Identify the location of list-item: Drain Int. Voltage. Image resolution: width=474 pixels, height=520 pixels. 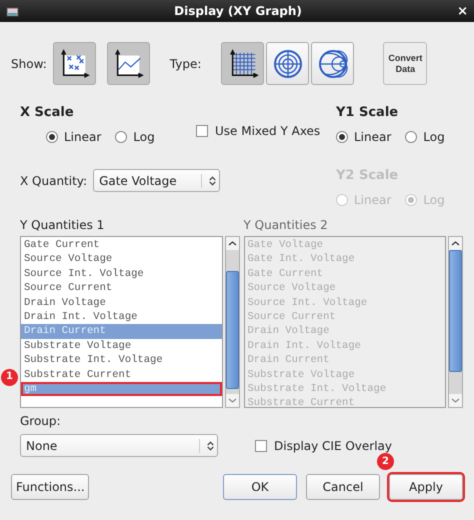
(121, 317).